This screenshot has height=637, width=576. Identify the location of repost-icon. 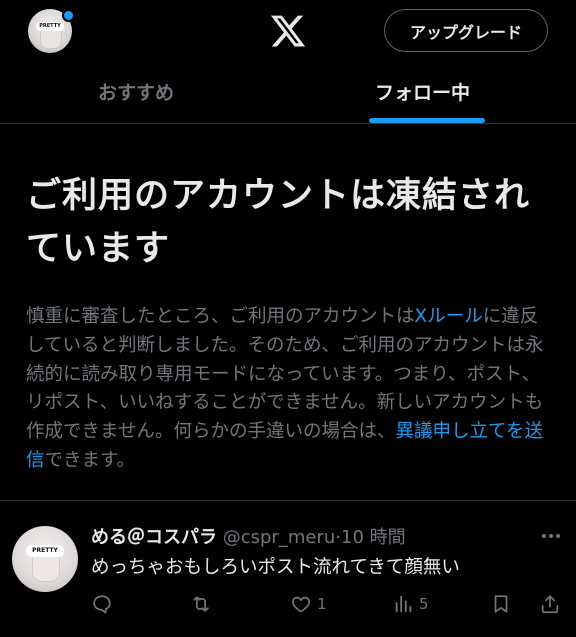
(201, 604).